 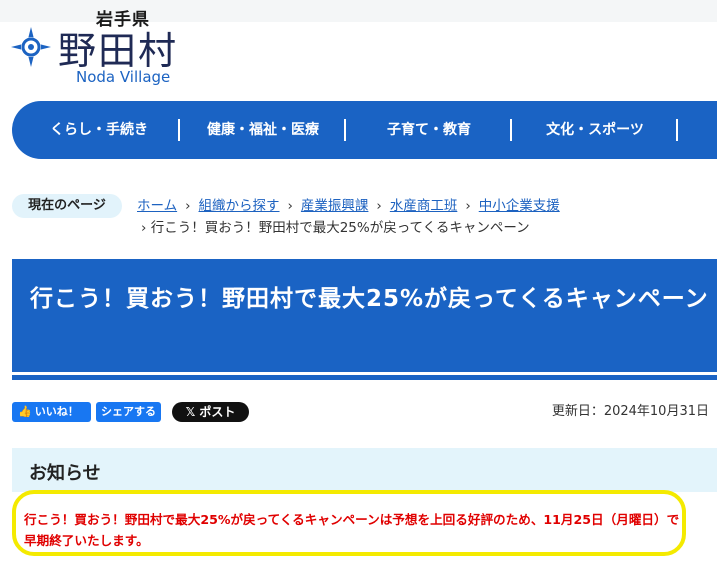 What do you see at coordinates (335, 206) in the screenshot?
I see `breadcrumb-link-industry: 産業振興課` at bounding box center [335, 206].